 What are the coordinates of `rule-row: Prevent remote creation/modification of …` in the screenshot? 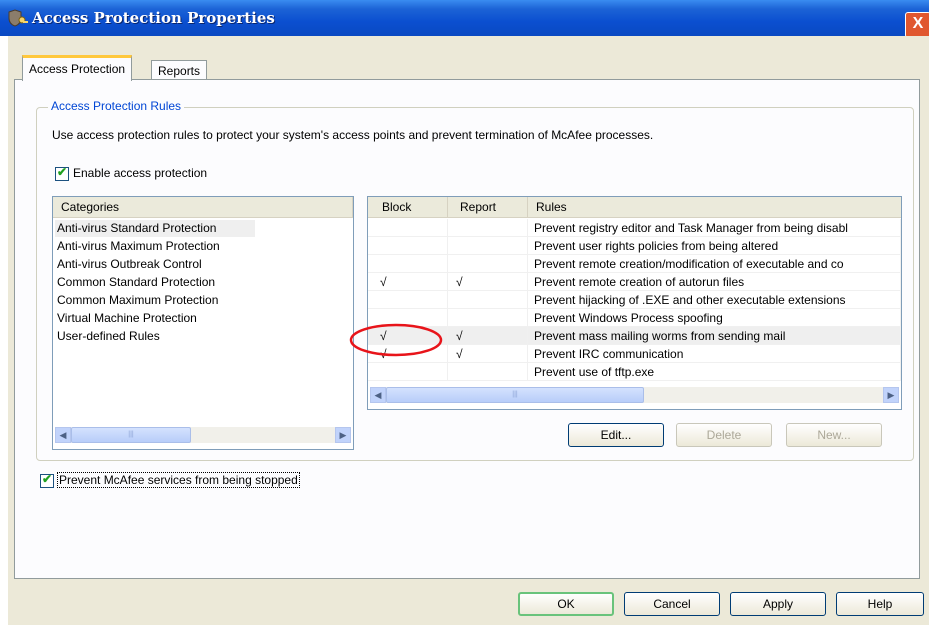 It's located at (634, 264).